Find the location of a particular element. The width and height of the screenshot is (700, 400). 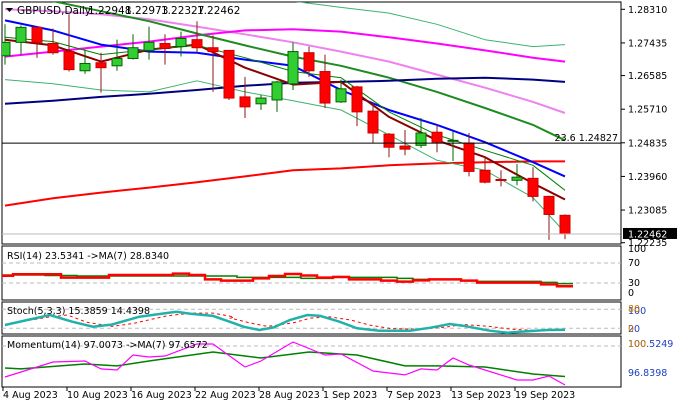

candle is located at coordinates (229, 74).